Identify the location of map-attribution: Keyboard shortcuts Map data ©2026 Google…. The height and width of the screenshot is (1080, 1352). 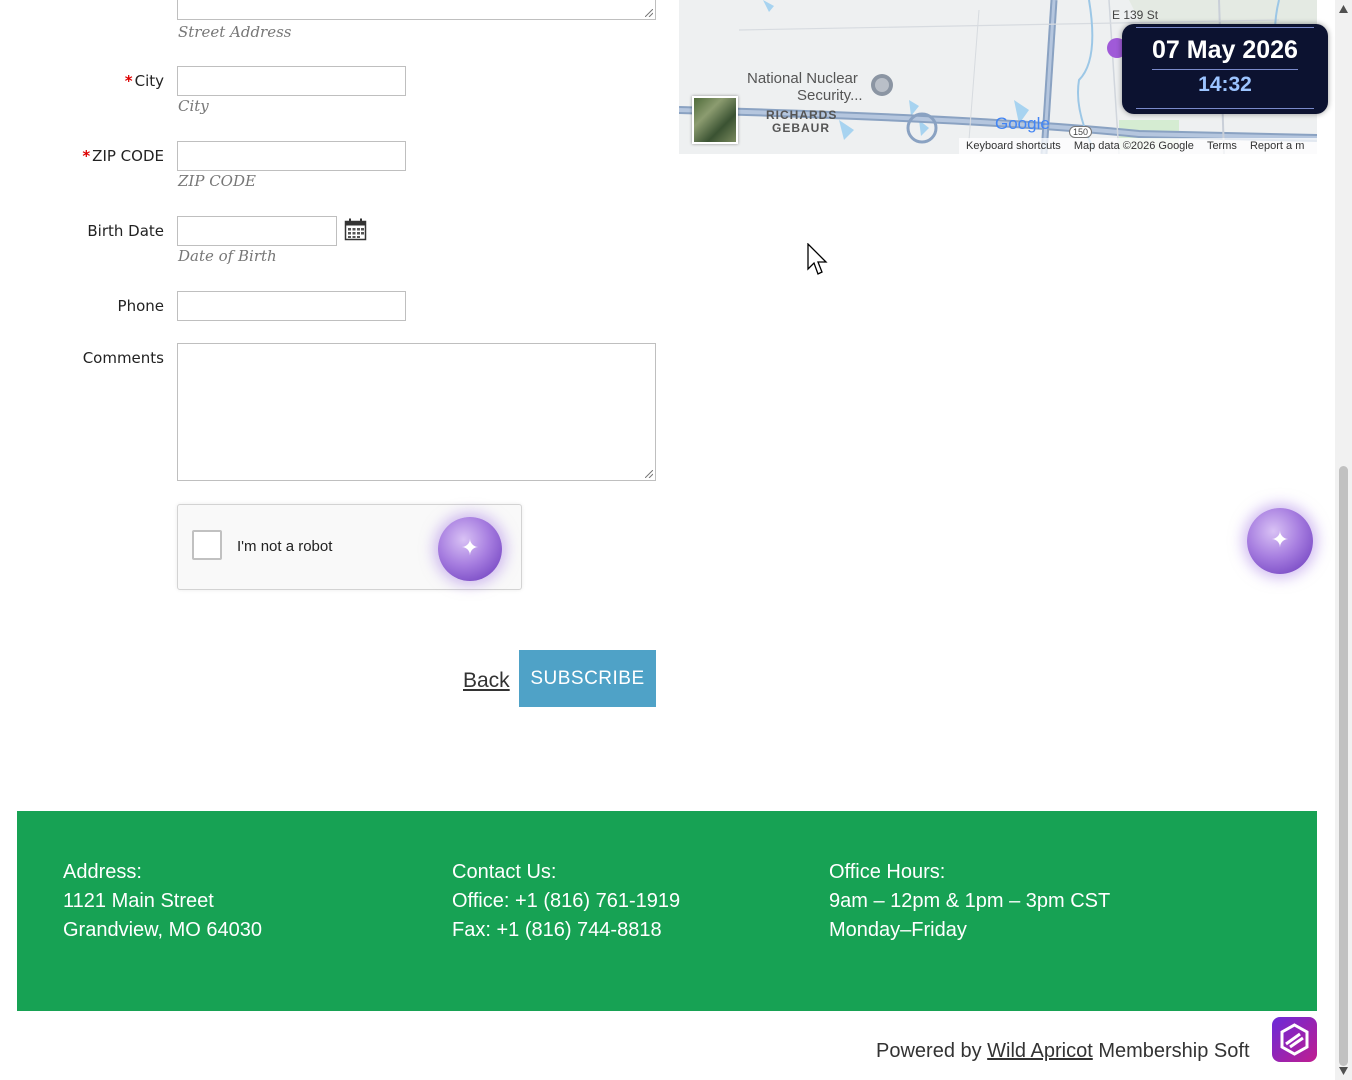
(1138, 146).